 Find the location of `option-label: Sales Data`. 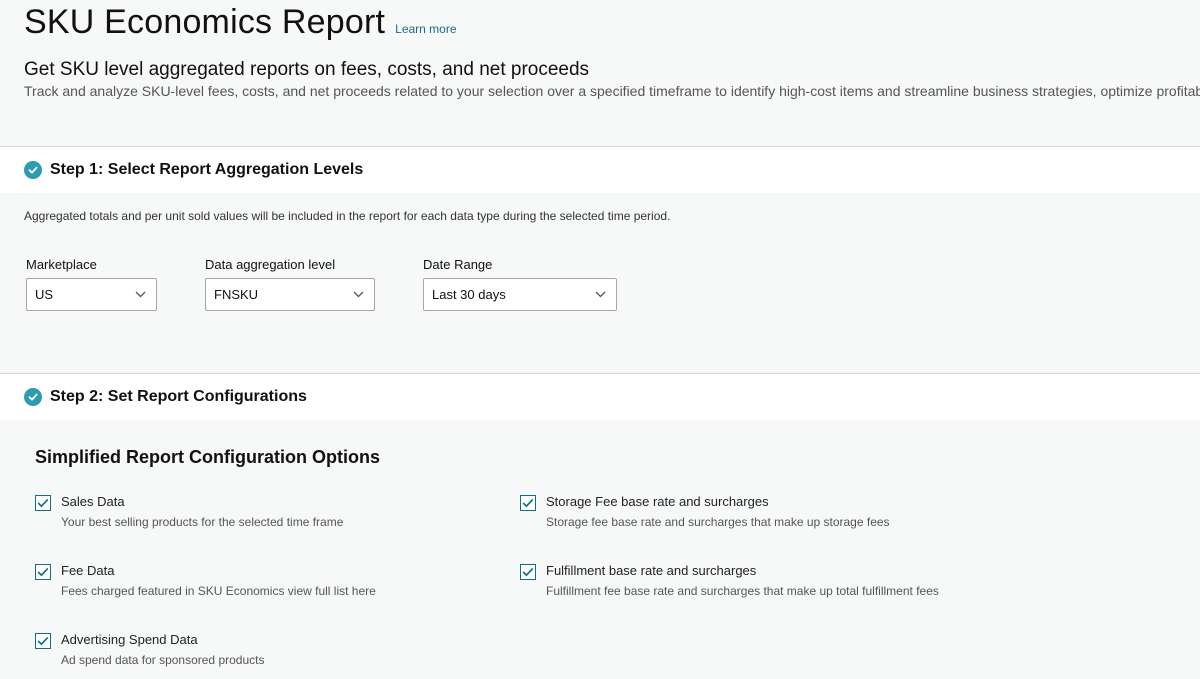

option-label: Sales Data is located at coordinates (93, 501).